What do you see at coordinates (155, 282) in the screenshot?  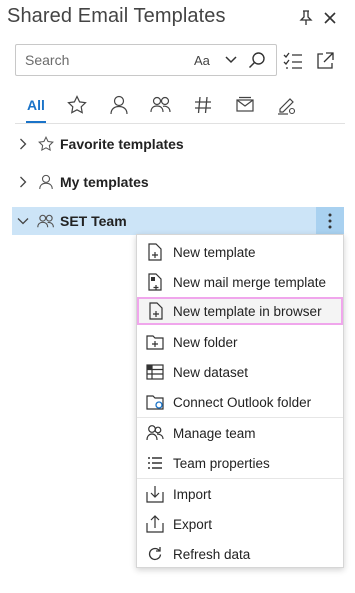 I see `mail-merge-icon` at bounding box center [155, 282].